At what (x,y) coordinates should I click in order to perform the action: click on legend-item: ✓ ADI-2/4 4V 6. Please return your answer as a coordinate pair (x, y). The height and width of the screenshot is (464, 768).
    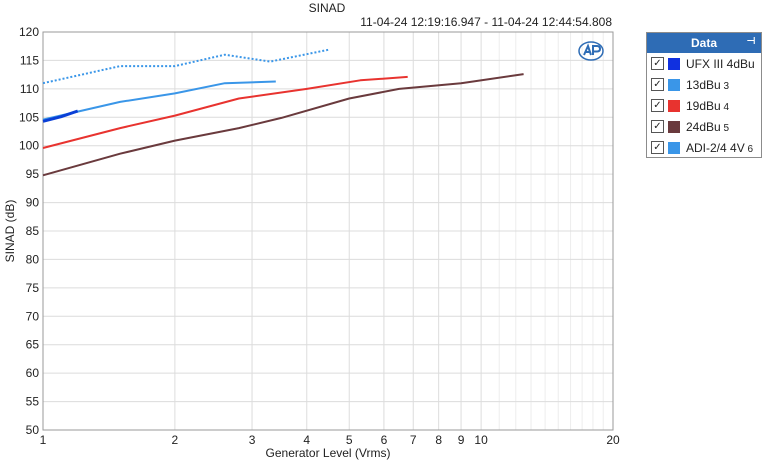
    Looking at the image, I should click on (704, 147).